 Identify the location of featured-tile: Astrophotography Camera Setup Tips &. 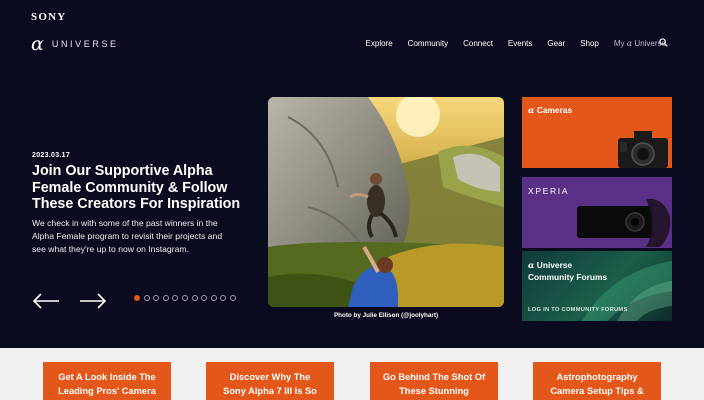
(597, 381).